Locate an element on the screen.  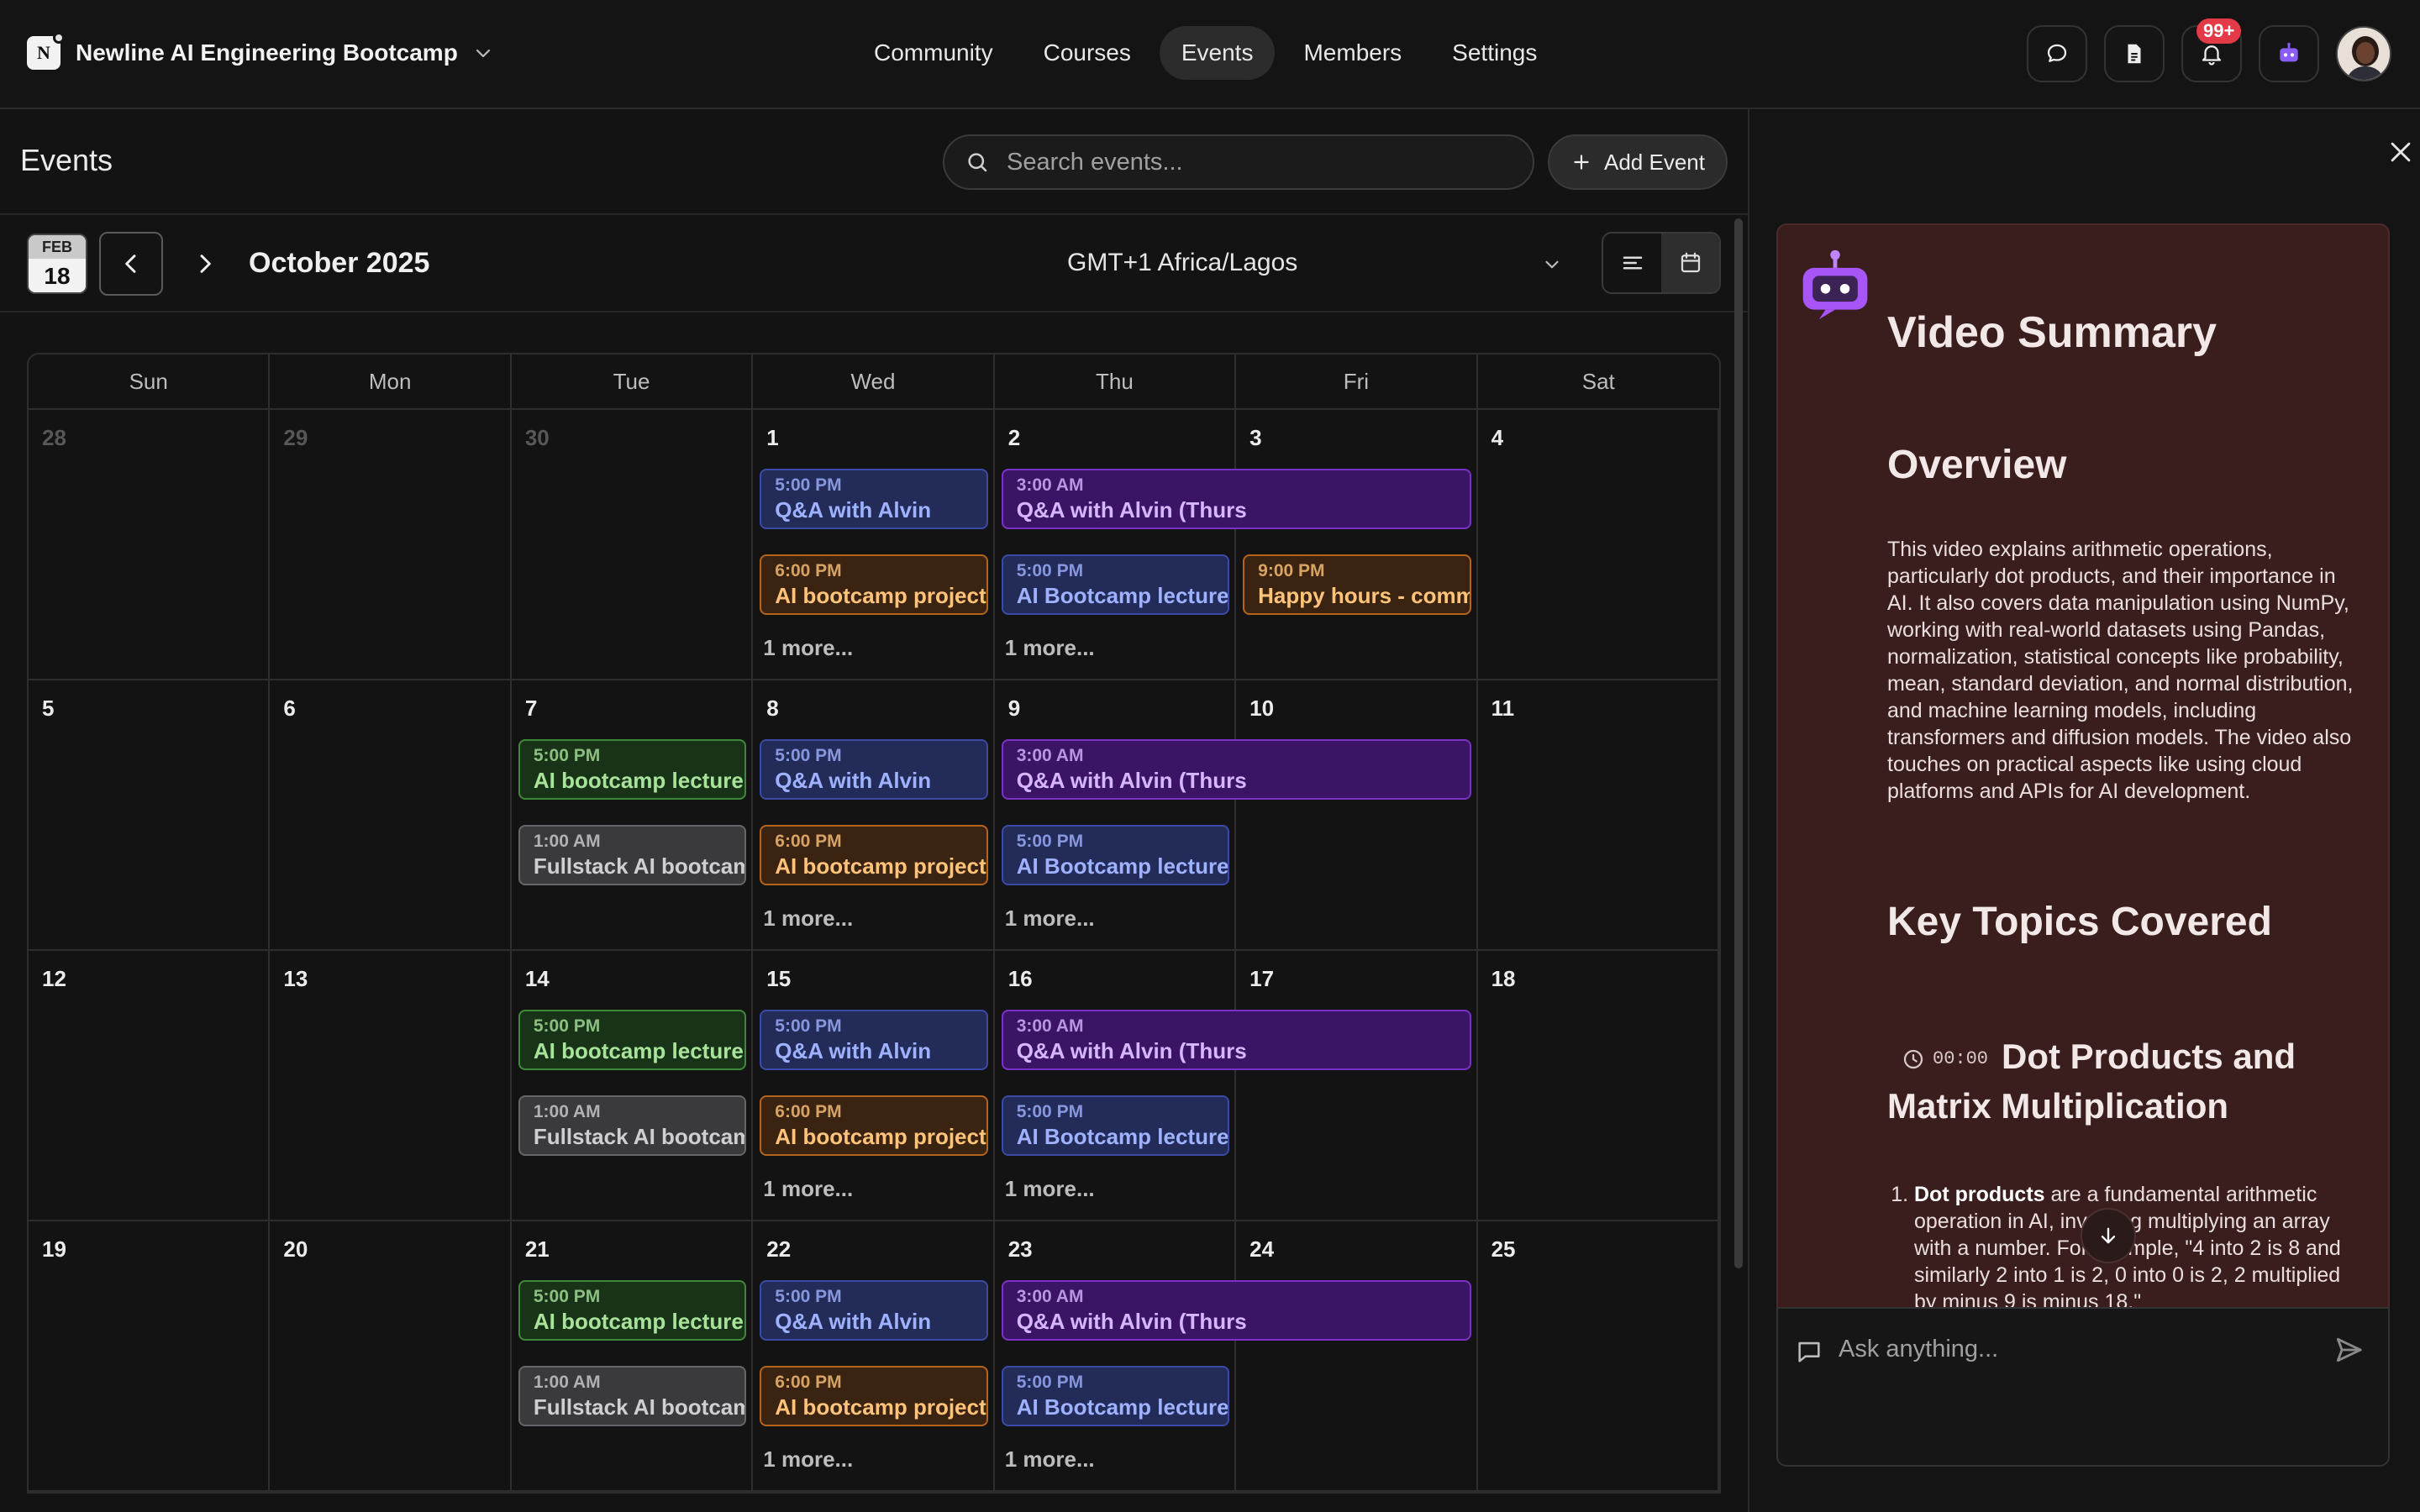
send-button is located at coordinates (2349, 1350).